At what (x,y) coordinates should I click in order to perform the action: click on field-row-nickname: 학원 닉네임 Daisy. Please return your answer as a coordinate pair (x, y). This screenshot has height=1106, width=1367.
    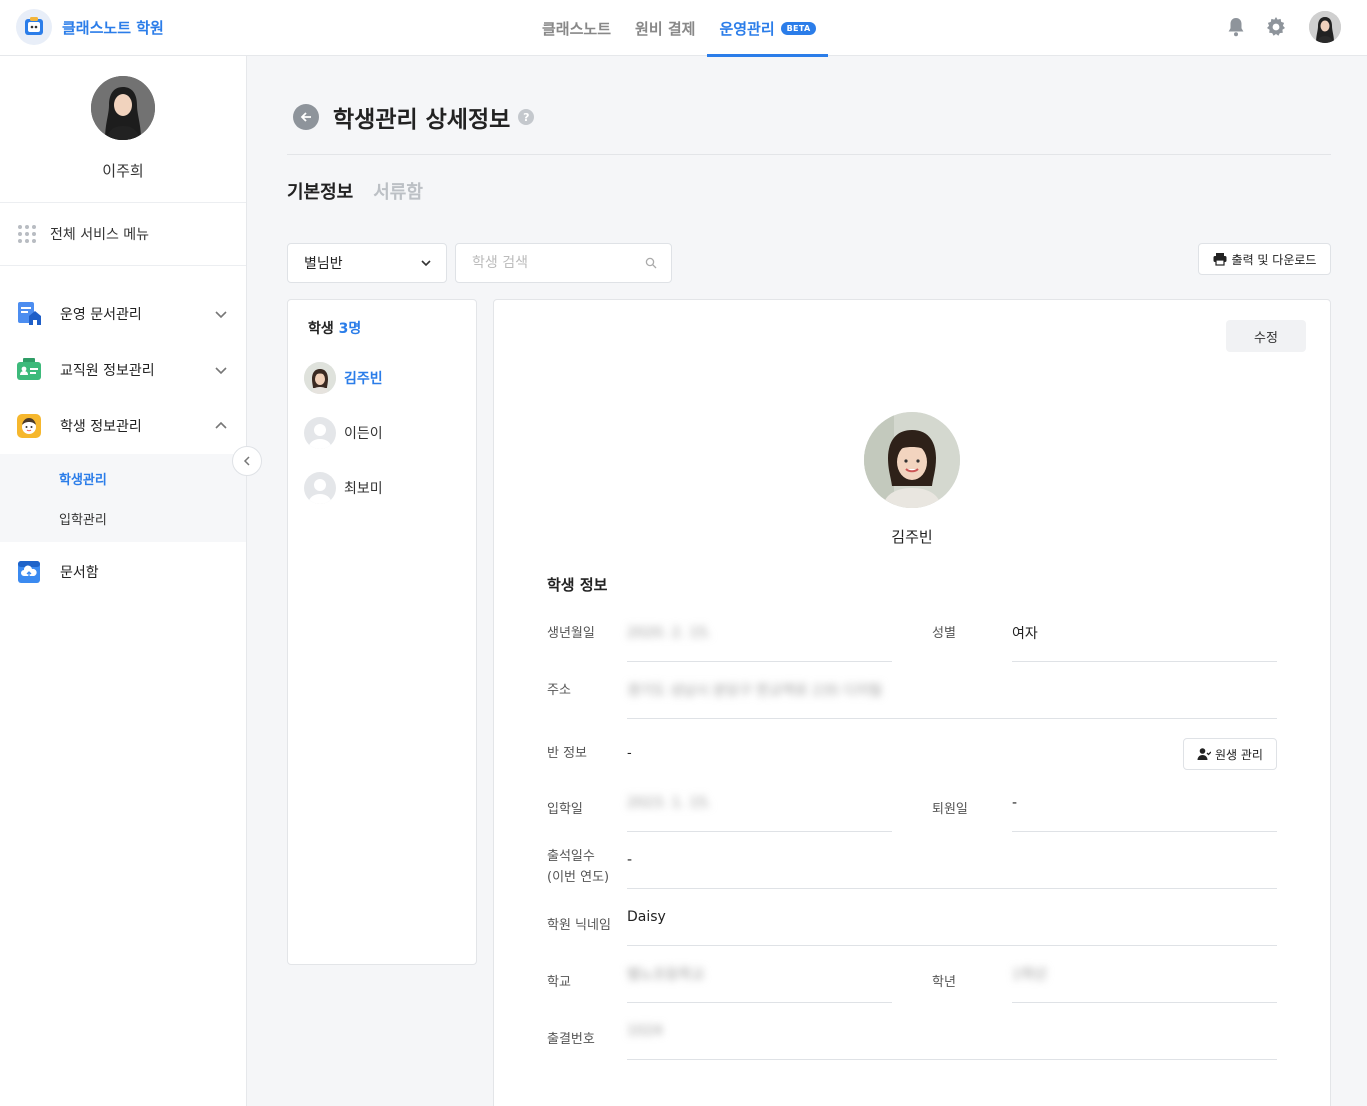
    Looking at the image, I should click on (912, 917).